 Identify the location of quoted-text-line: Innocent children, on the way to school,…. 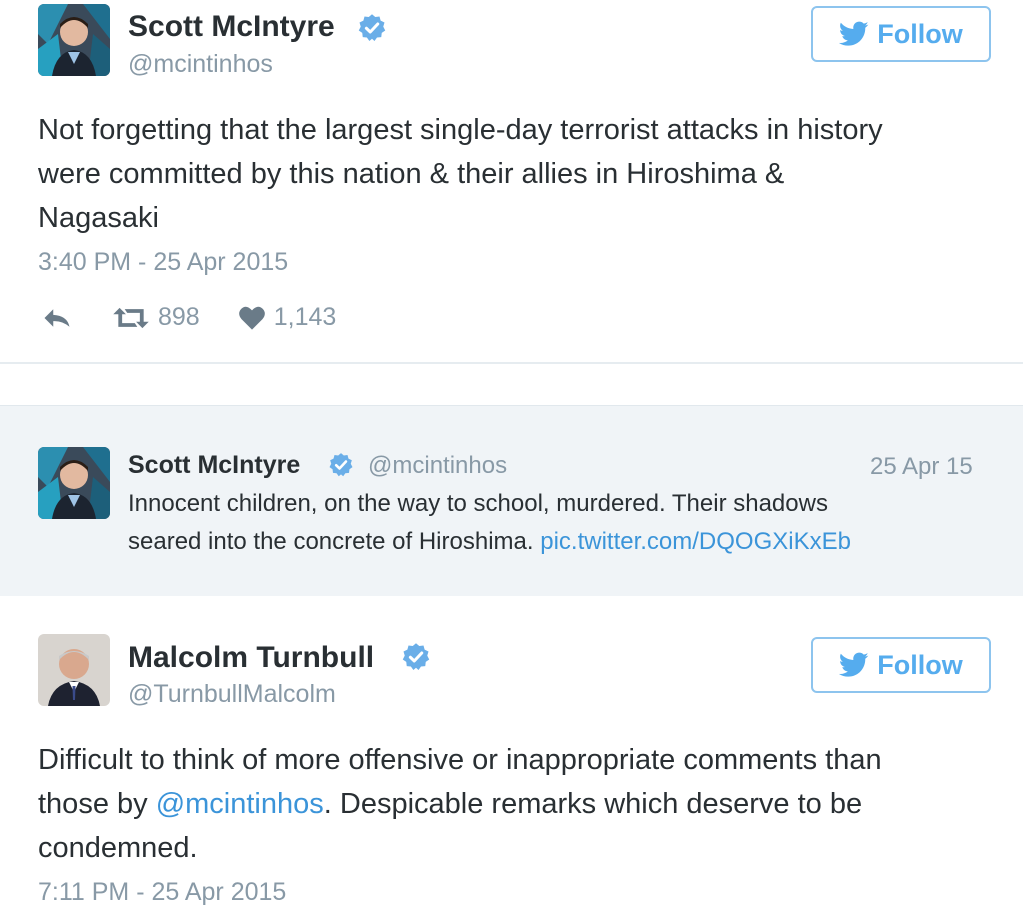
(478, 503).